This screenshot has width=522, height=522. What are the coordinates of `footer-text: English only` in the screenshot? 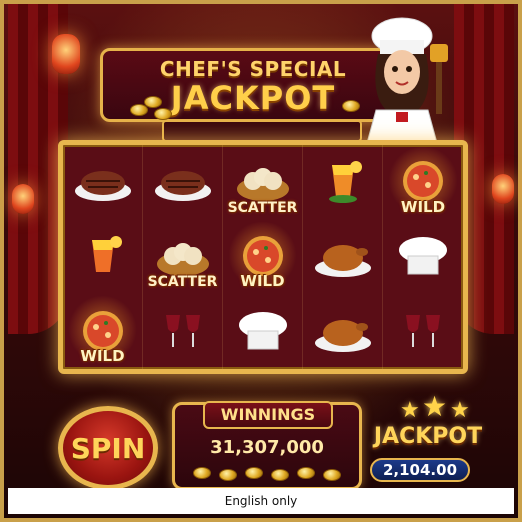 It's located at (261, 501).